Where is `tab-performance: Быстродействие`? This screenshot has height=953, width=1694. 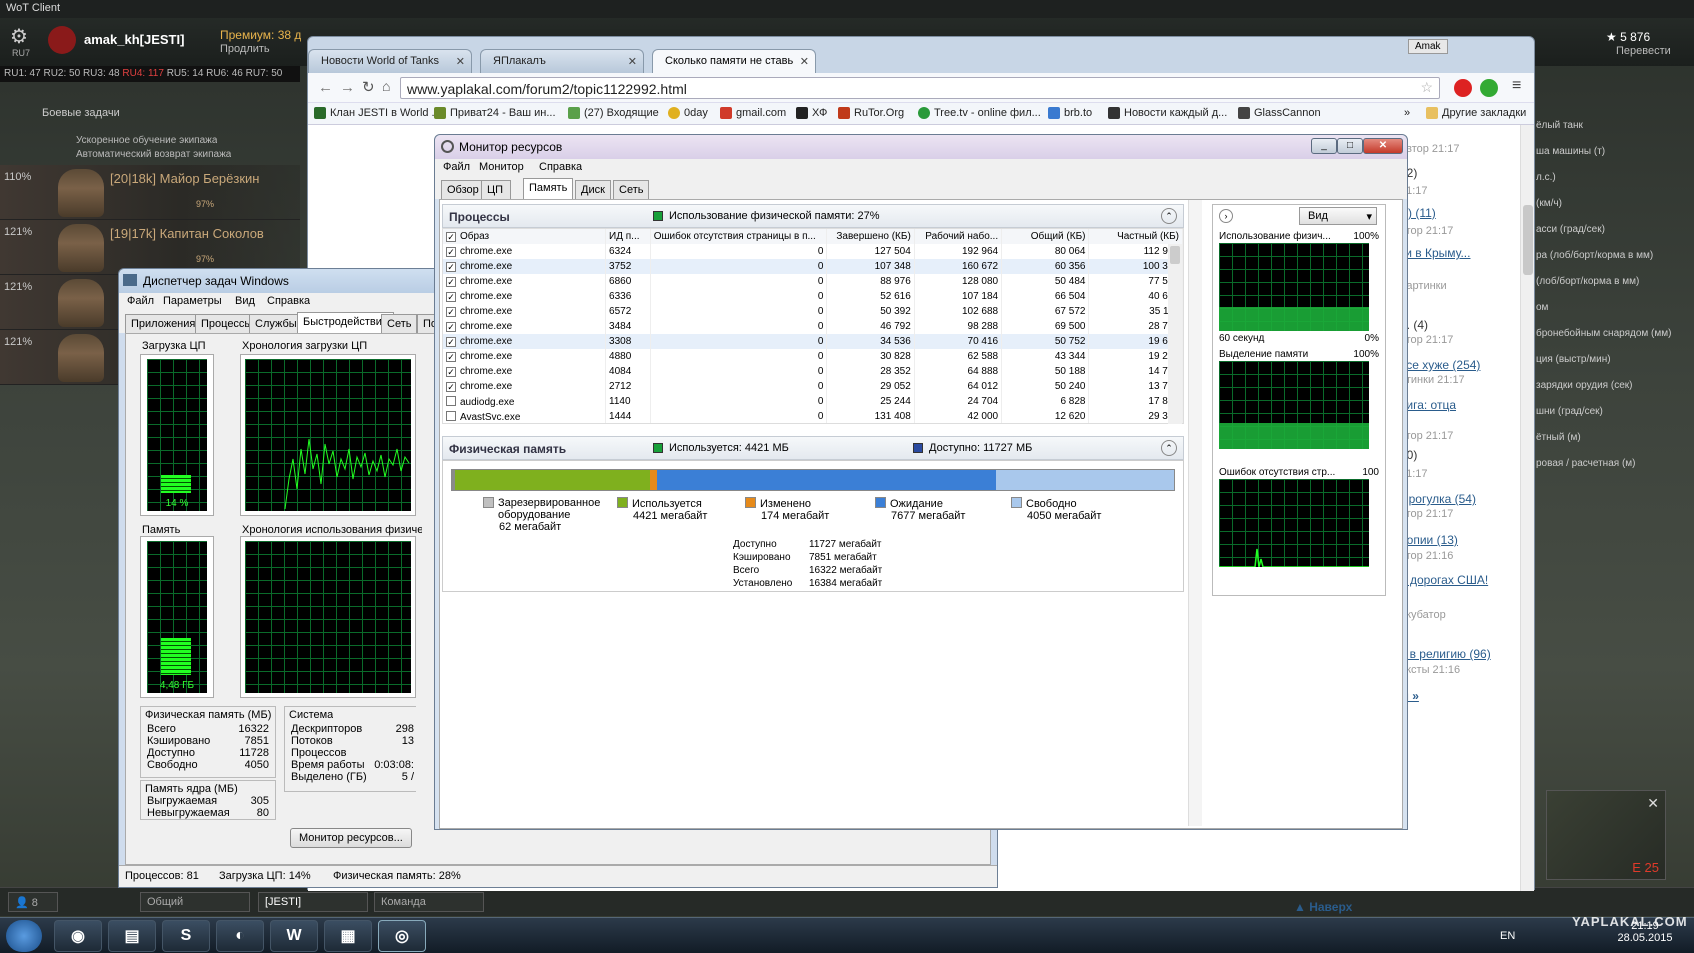
tab-performance: Быстродействие is located at coordinates (345, 322).